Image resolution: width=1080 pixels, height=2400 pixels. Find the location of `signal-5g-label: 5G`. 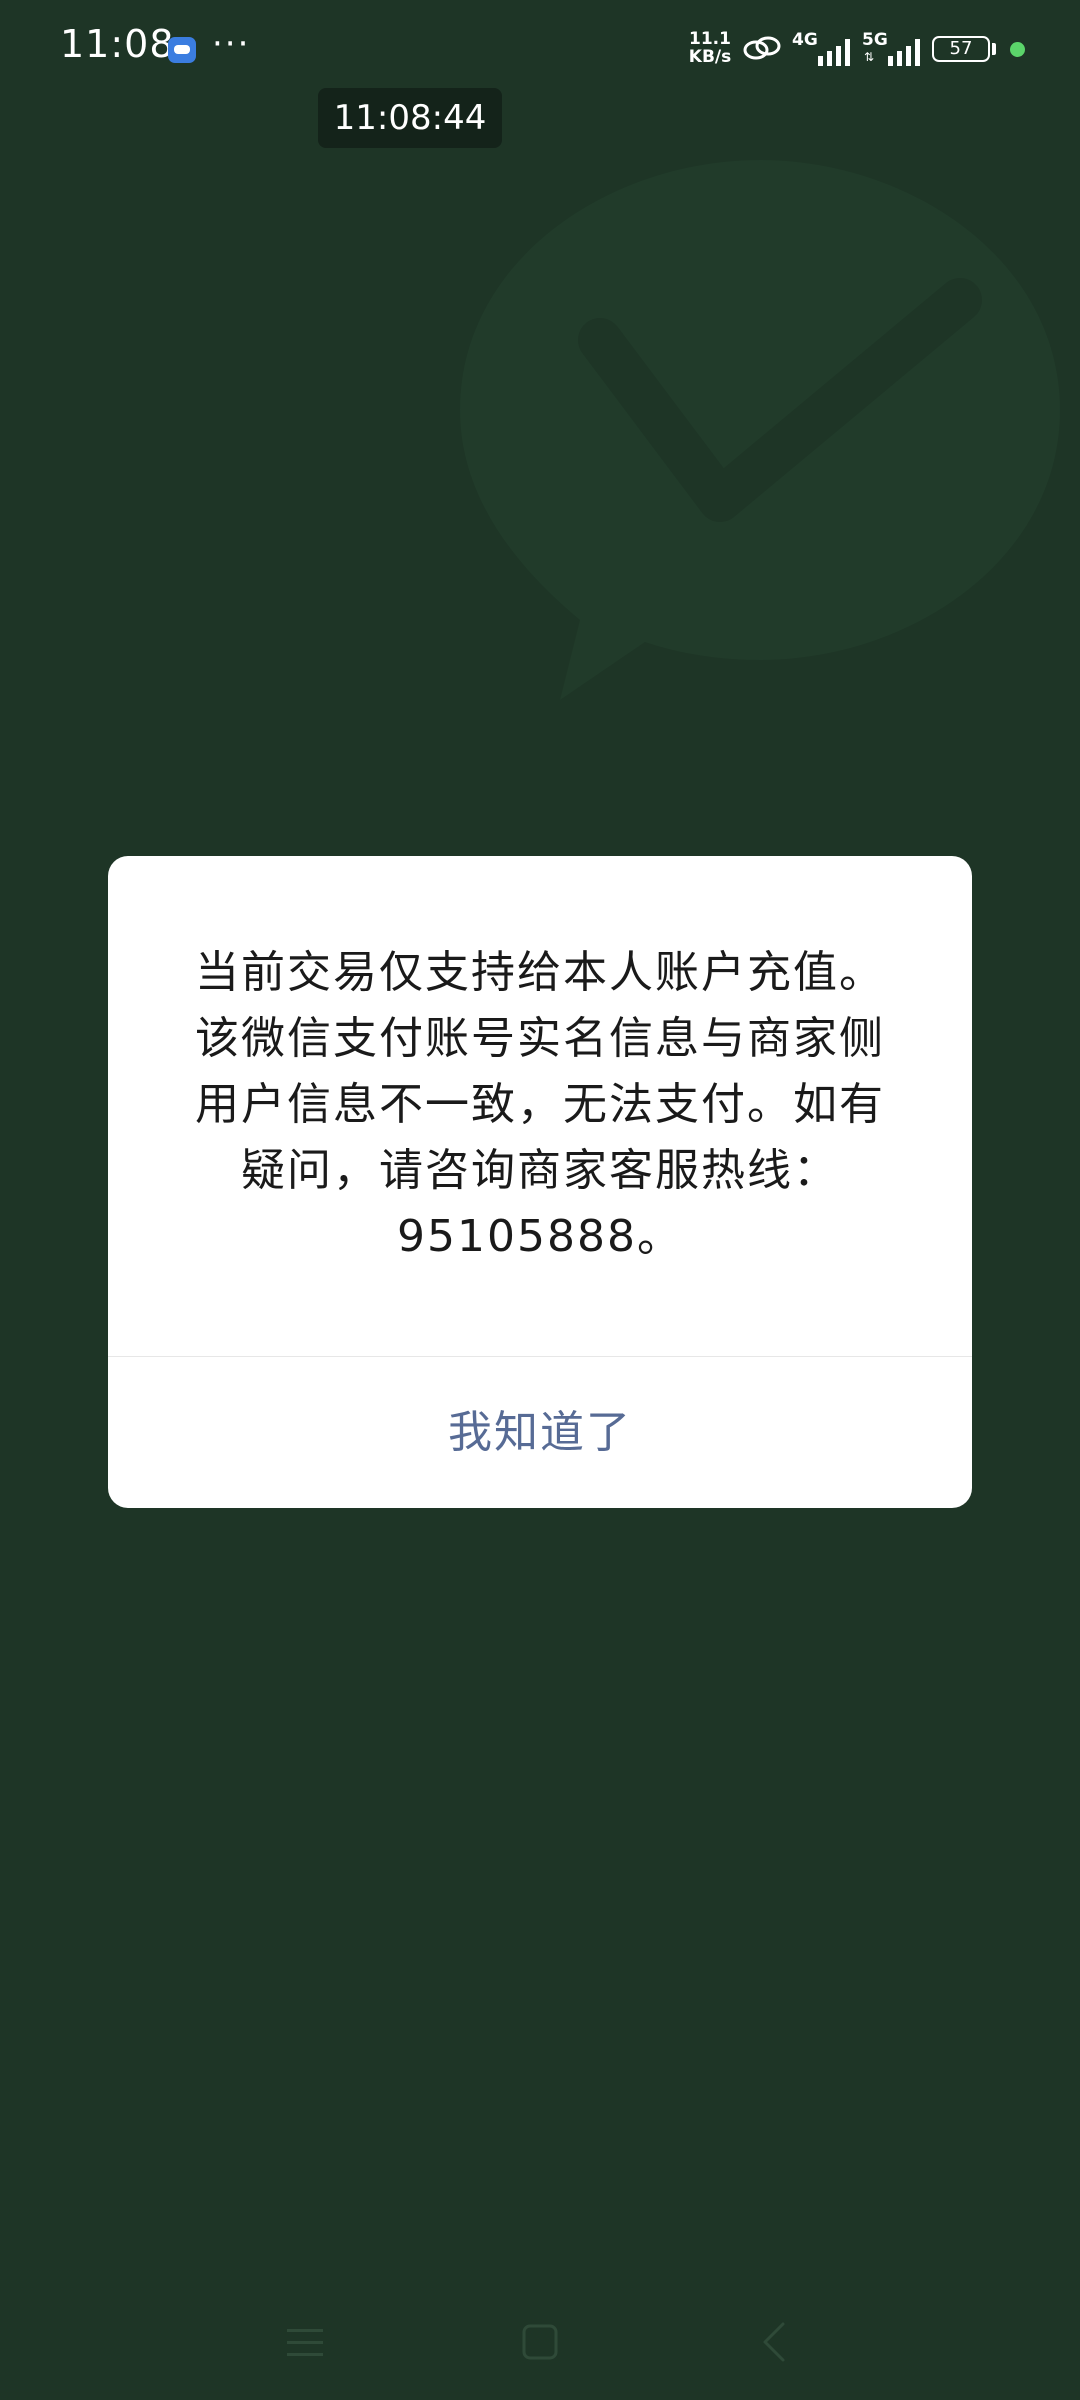

signal-5g-label: 5G is located at coordinates (875, 40).